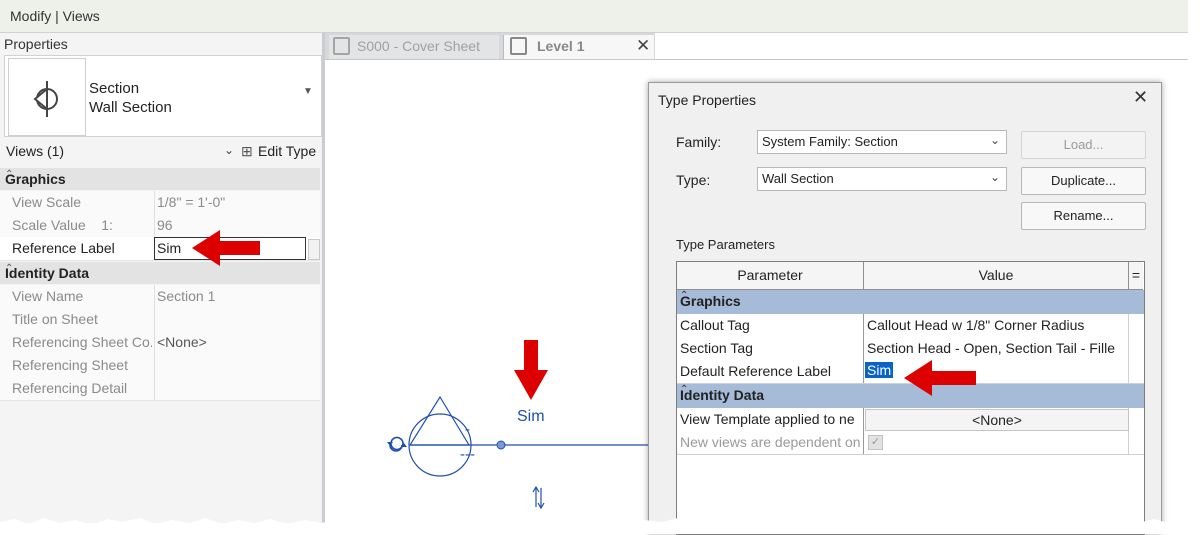 This screenshot has width=1200, height=535. I want to click on family-value: System Family: Section, so click(830, 141).